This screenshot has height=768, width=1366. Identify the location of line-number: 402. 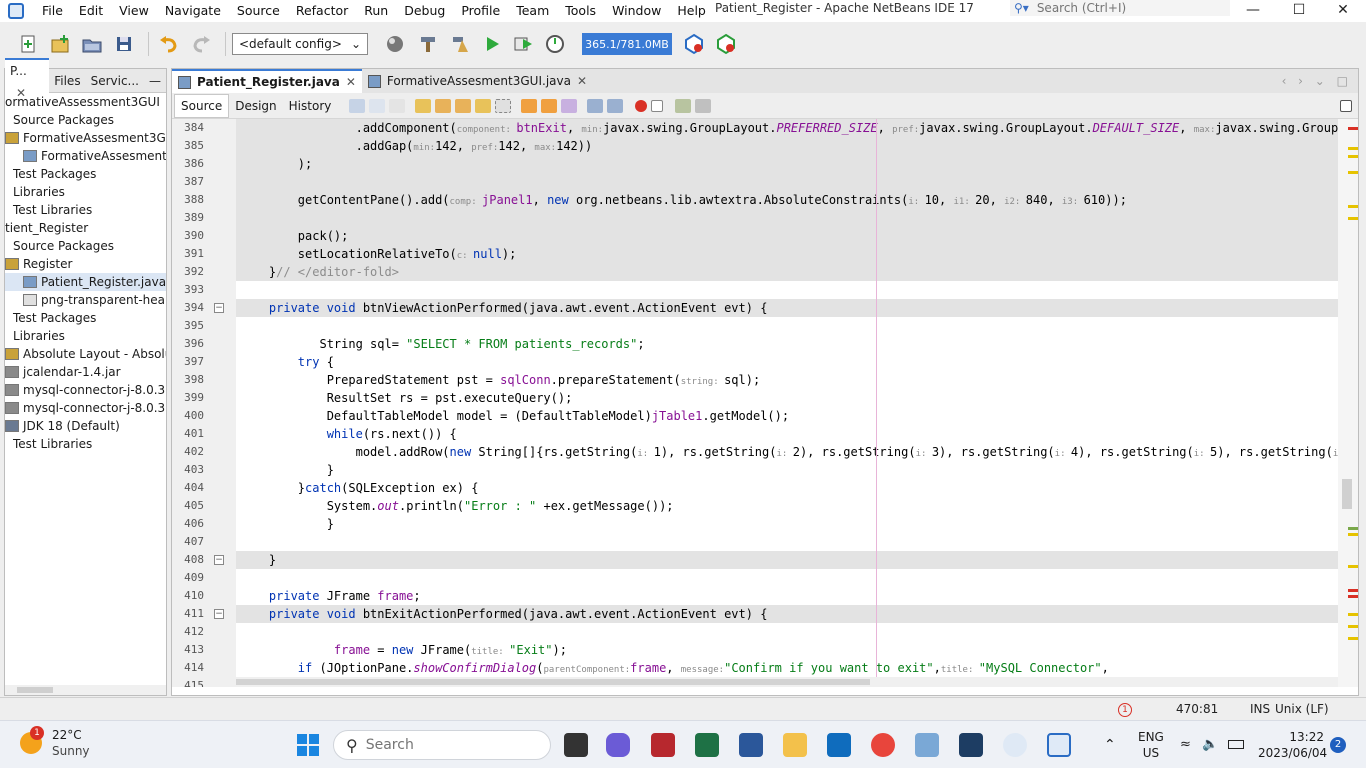
(204, 452).